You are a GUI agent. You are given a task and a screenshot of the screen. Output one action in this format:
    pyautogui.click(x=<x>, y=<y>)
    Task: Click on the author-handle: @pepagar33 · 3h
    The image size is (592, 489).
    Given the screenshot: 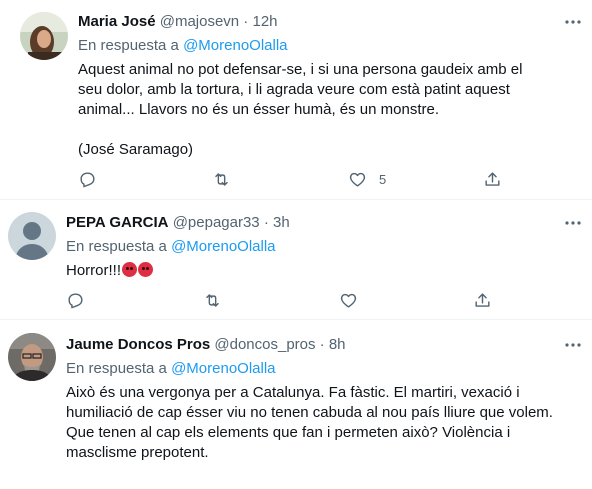 What is the action you would take?
    pyautogui.click(x=231, y=222)
    